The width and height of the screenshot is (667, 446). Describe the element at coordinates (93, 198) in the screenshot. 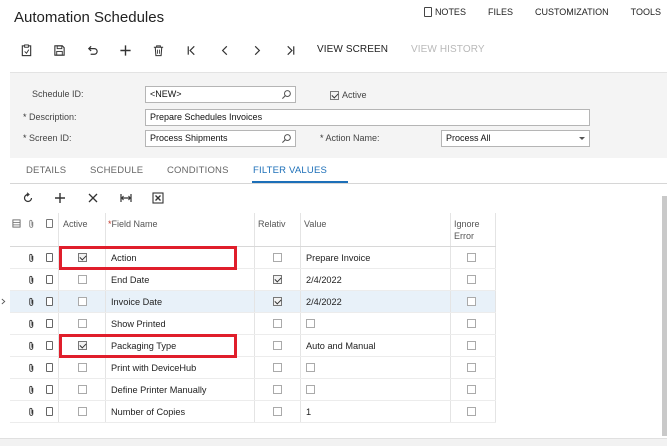

I see `delete-row-icon` at that location.